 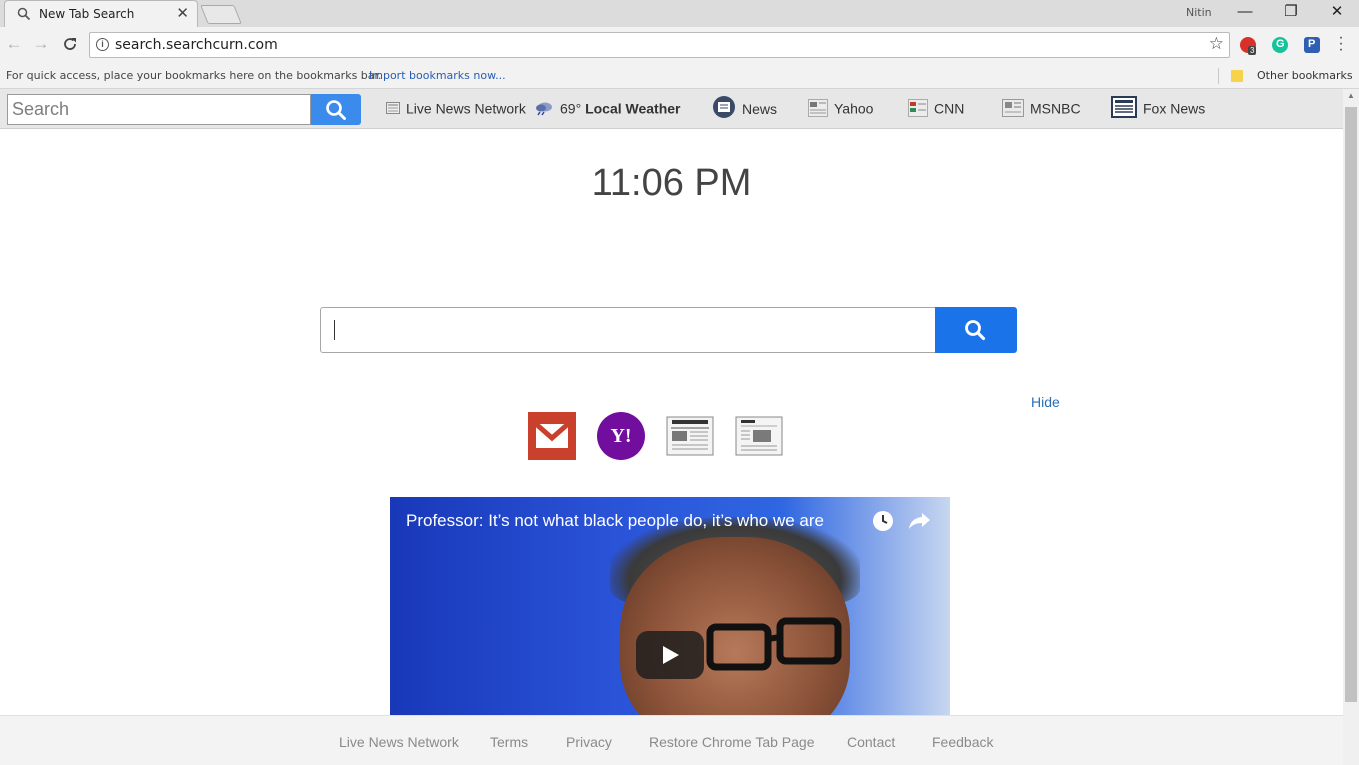 I want to click on daily-news-icon, so click(x=690, y=436).